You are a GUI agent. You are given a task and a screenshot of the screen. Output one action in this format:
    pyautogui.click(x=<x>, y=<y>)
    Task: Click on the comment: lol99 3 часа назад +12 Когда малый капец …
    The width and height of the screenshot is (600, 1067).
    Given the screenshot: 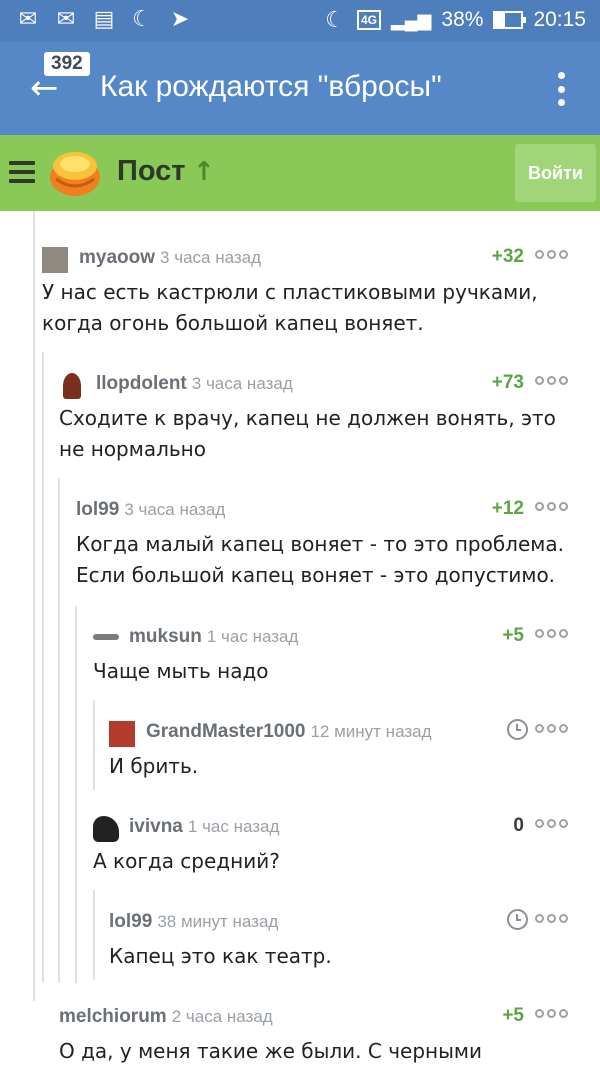 What is the action you would take?
    pyautogui.click(x=322, y=544)
    